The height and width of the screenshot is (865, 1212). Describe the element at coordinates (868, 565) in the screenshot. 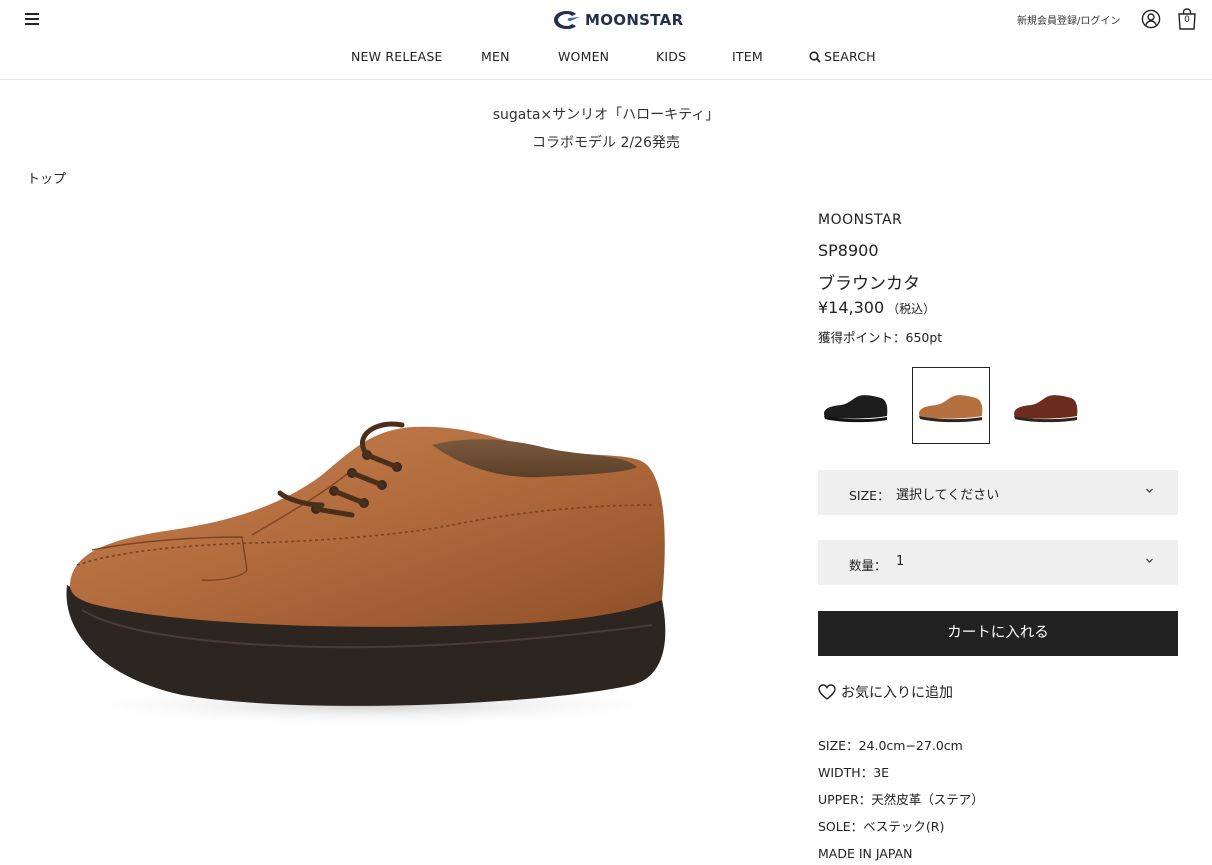

I see `quantity-select-label: 数量：` at that location.